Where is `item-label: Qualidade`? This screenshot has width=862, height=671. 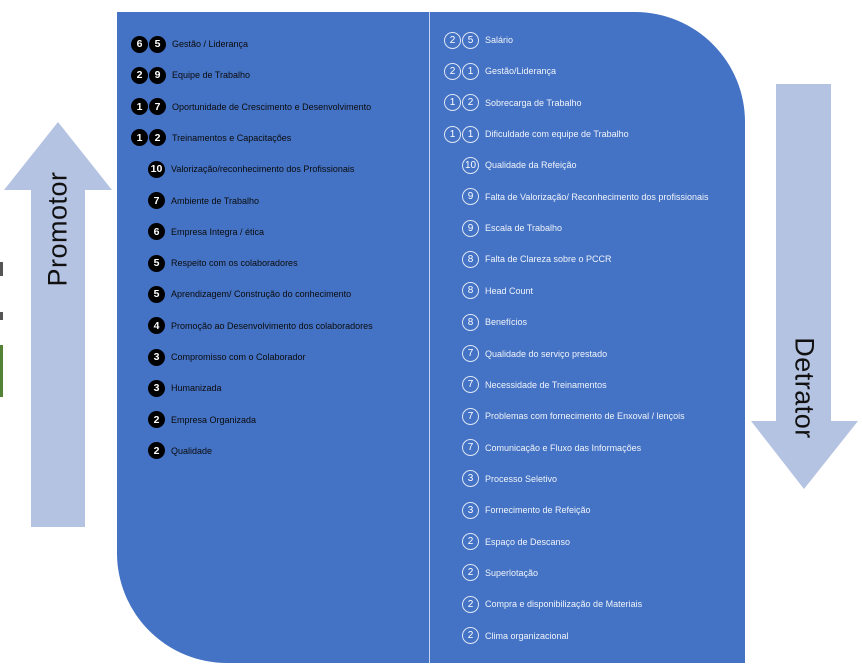 item-label: Qualidade is located at coordinates (192, 450).